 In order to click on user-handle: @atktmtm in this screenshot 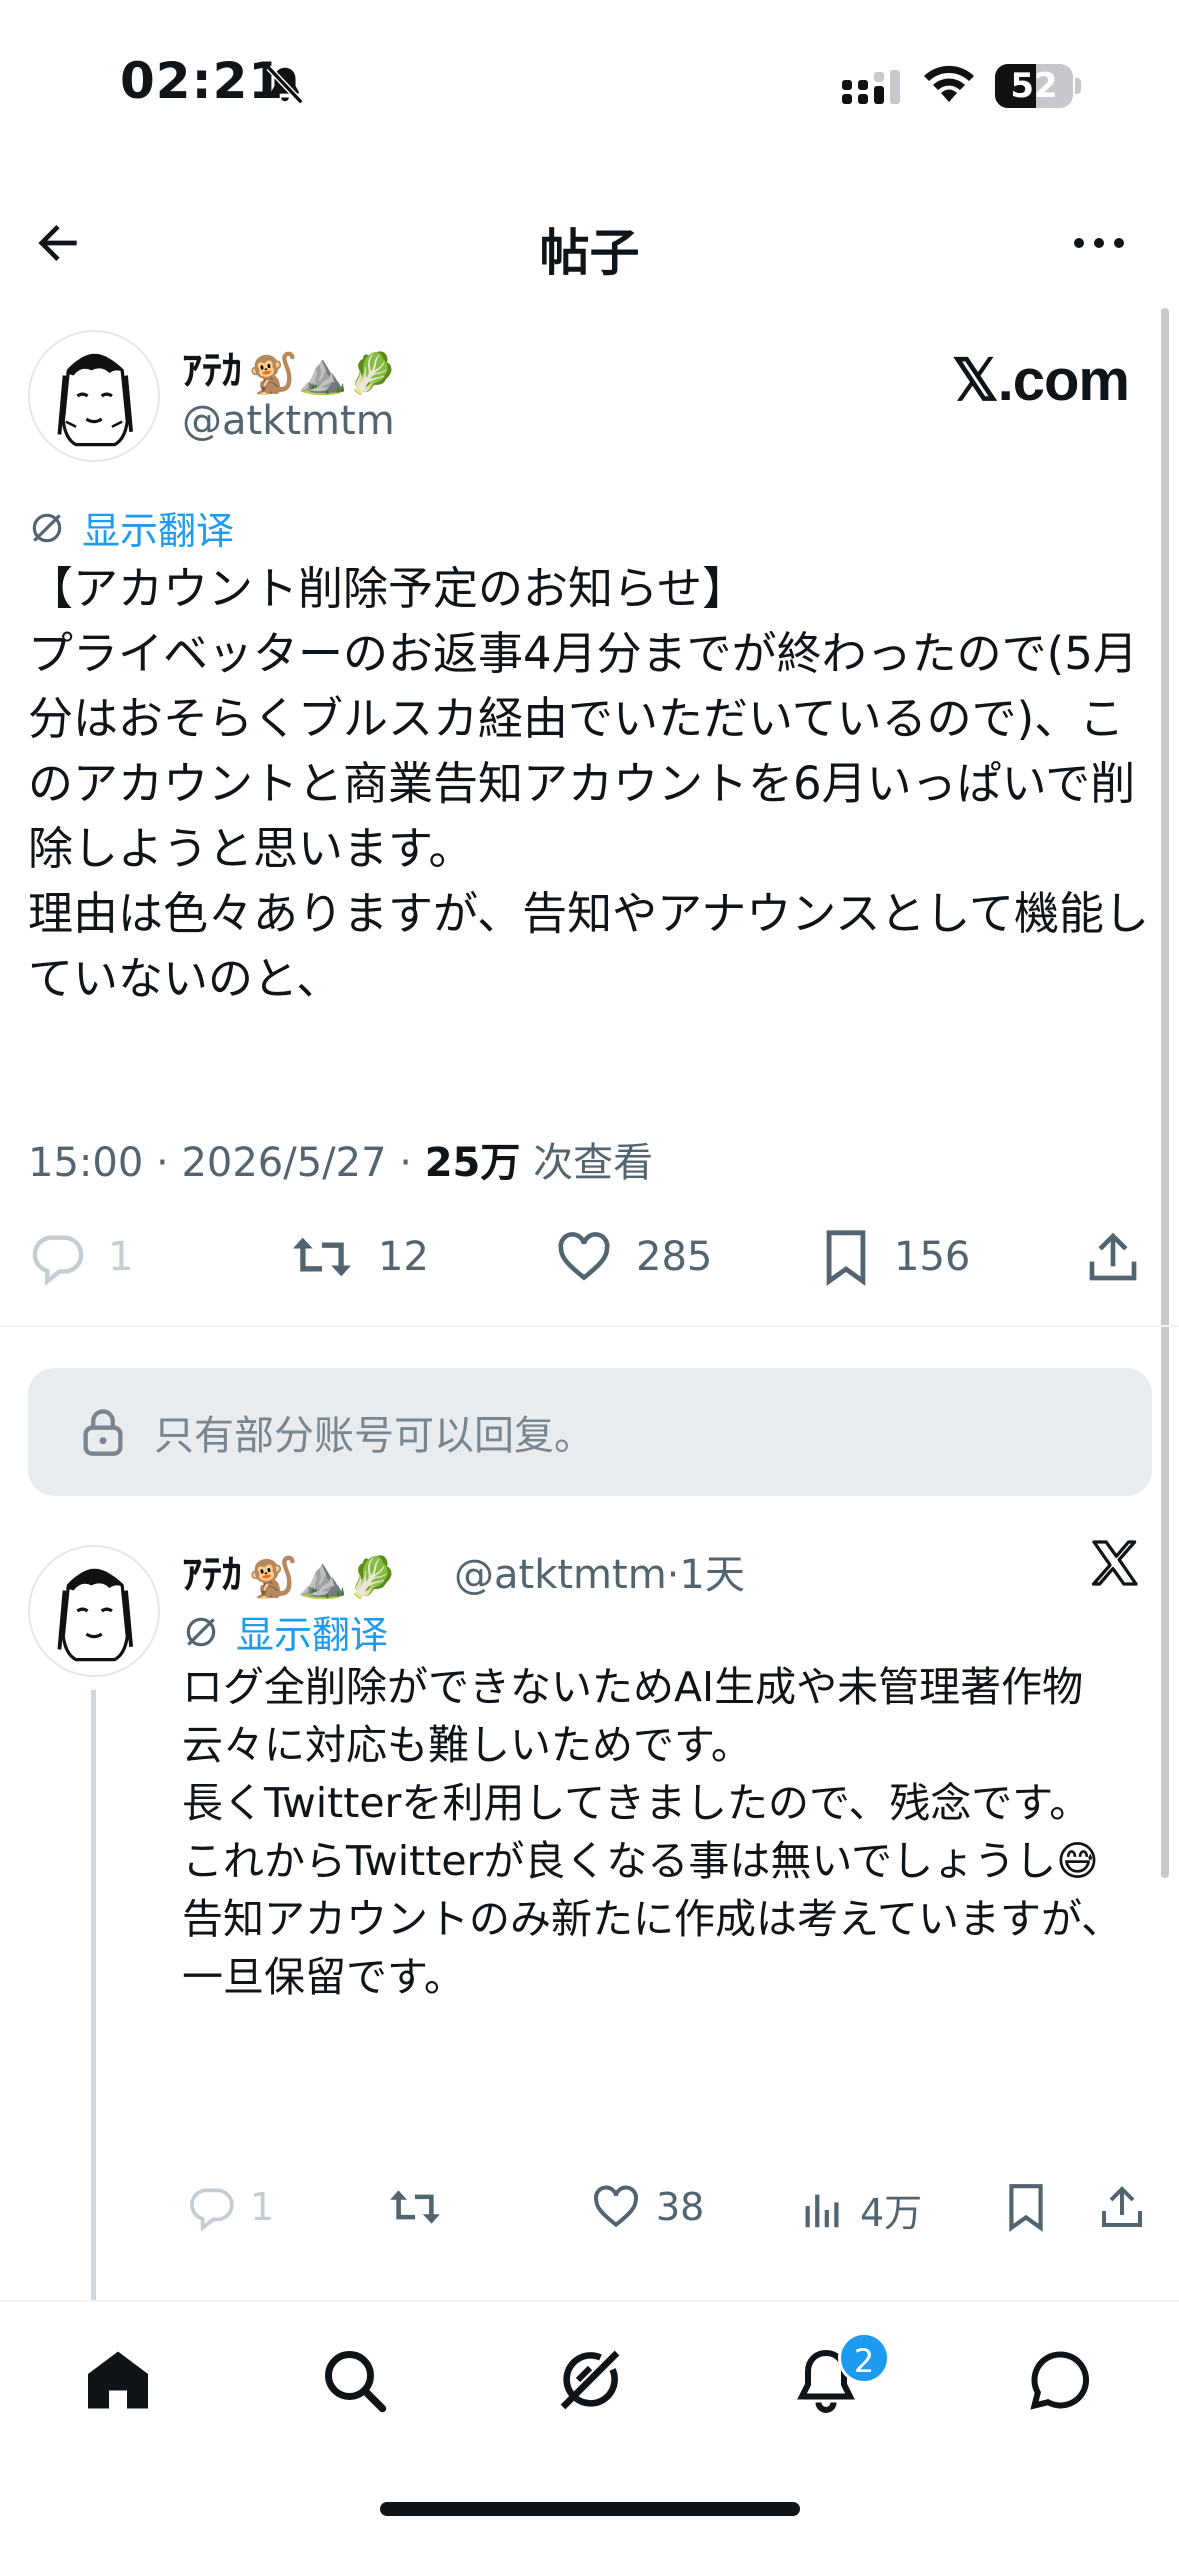, I will do `click(288, 421)`.